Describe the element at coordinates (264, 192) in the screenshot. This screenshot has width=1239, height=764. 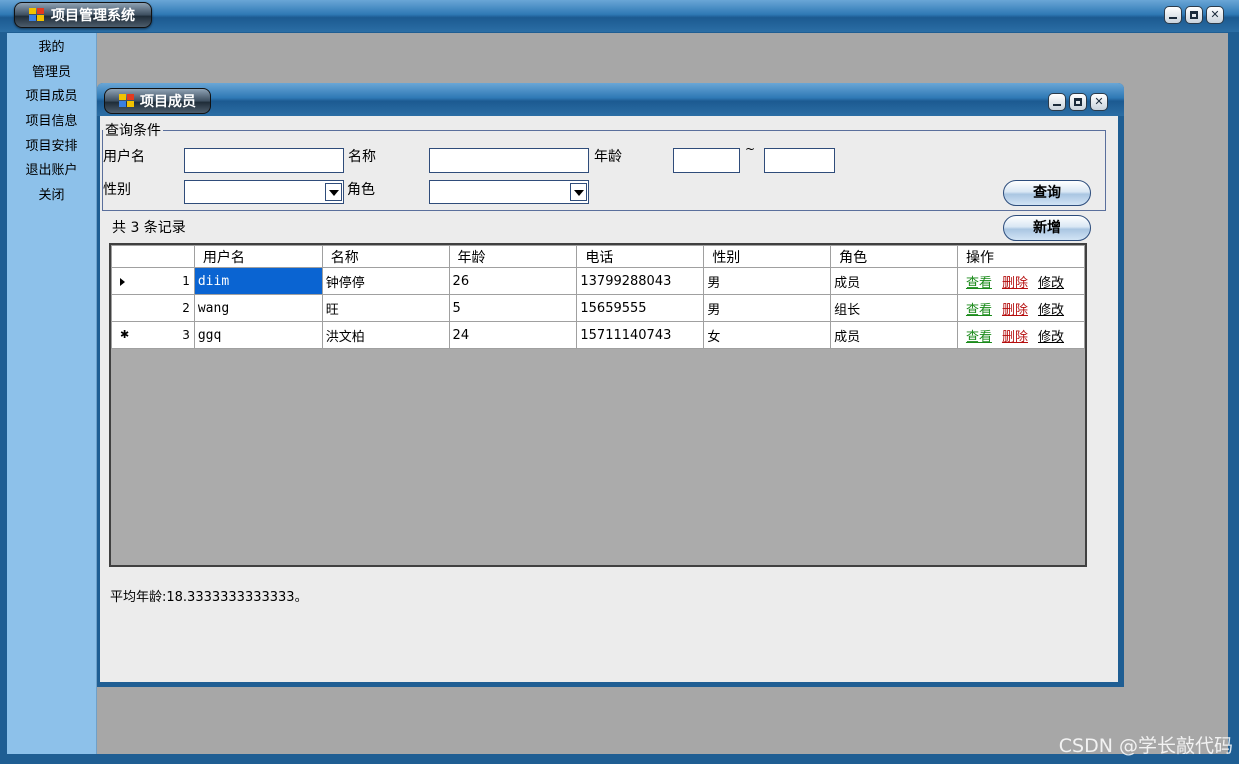
I see `gender-select` at that location.